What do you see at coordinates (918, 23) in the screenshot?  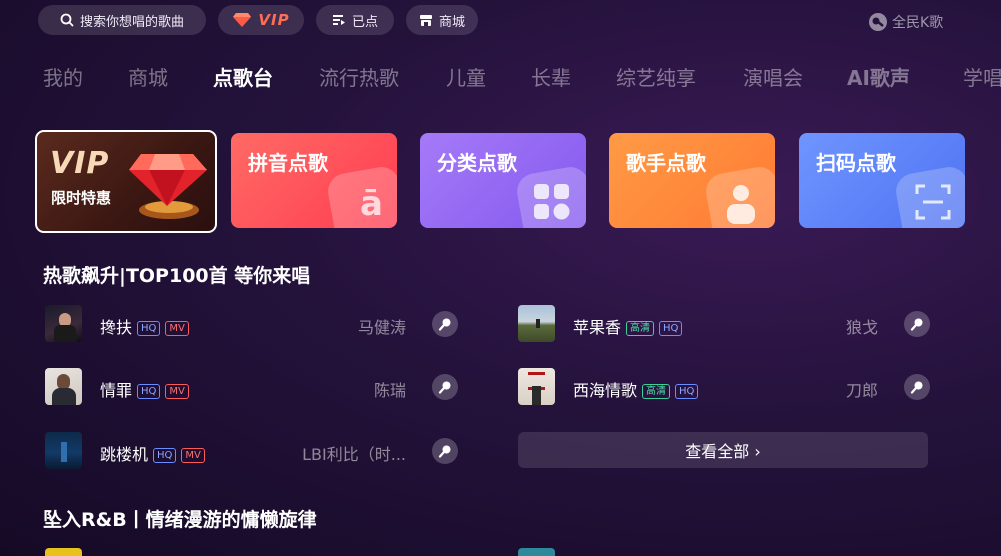 I see `brand-name: 全民K歌` at bounding box center [918, 23].